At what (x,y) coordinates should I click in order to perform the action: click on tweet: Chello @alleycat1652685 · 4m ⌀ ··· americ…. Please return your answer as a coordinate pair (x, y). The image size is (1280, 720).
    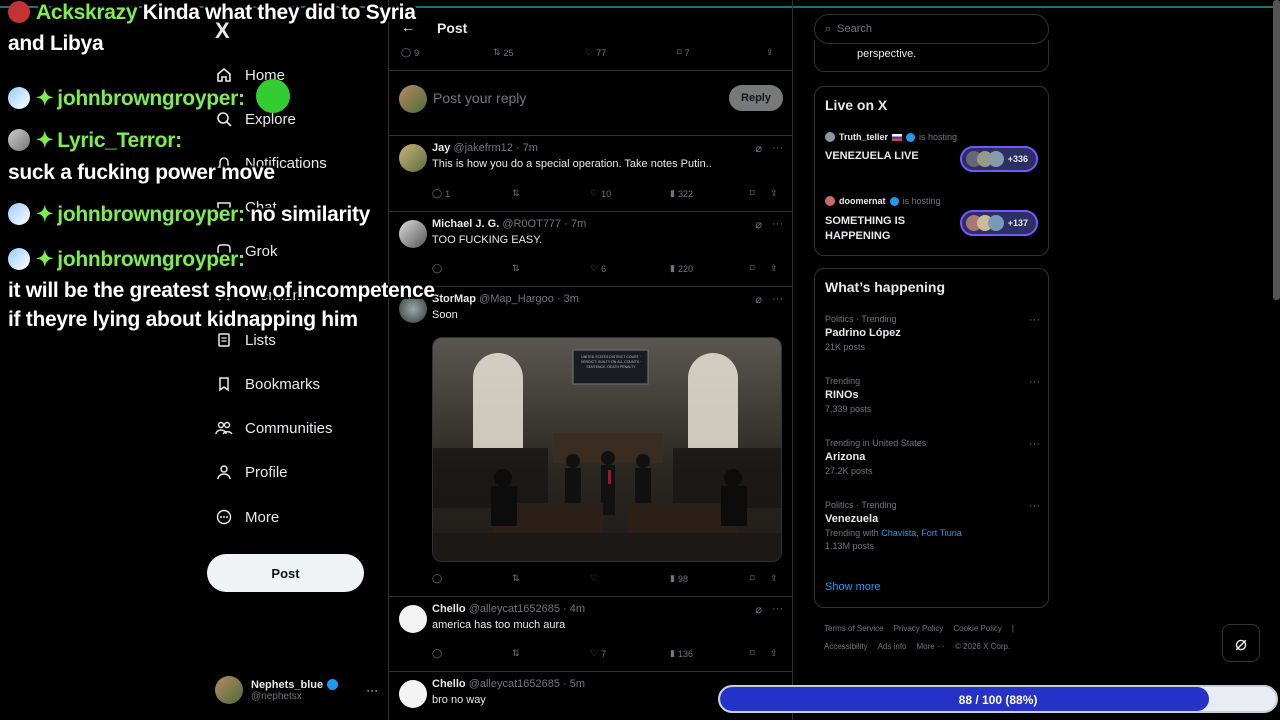
    Looking at the image, I should click on (591, 633).